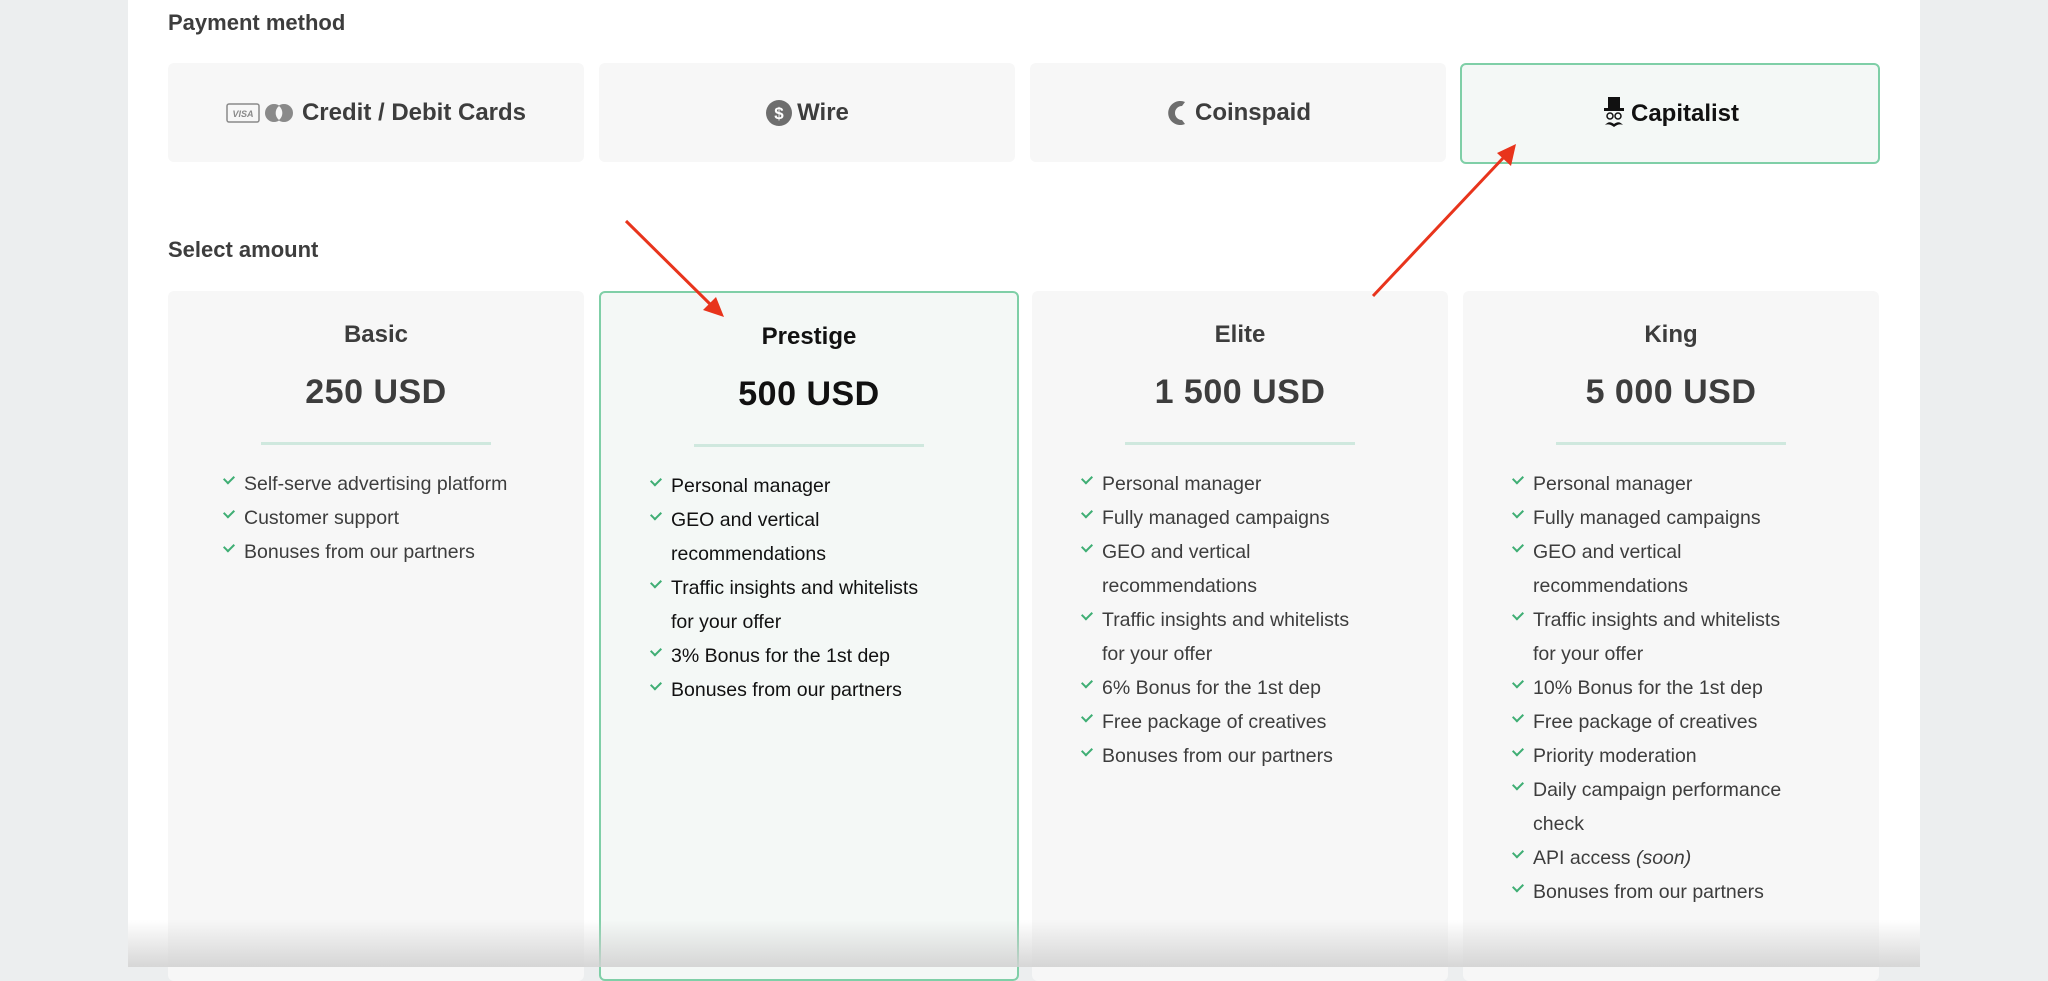  I want to click on dollar-coin-icon: $, so click(779, 113).